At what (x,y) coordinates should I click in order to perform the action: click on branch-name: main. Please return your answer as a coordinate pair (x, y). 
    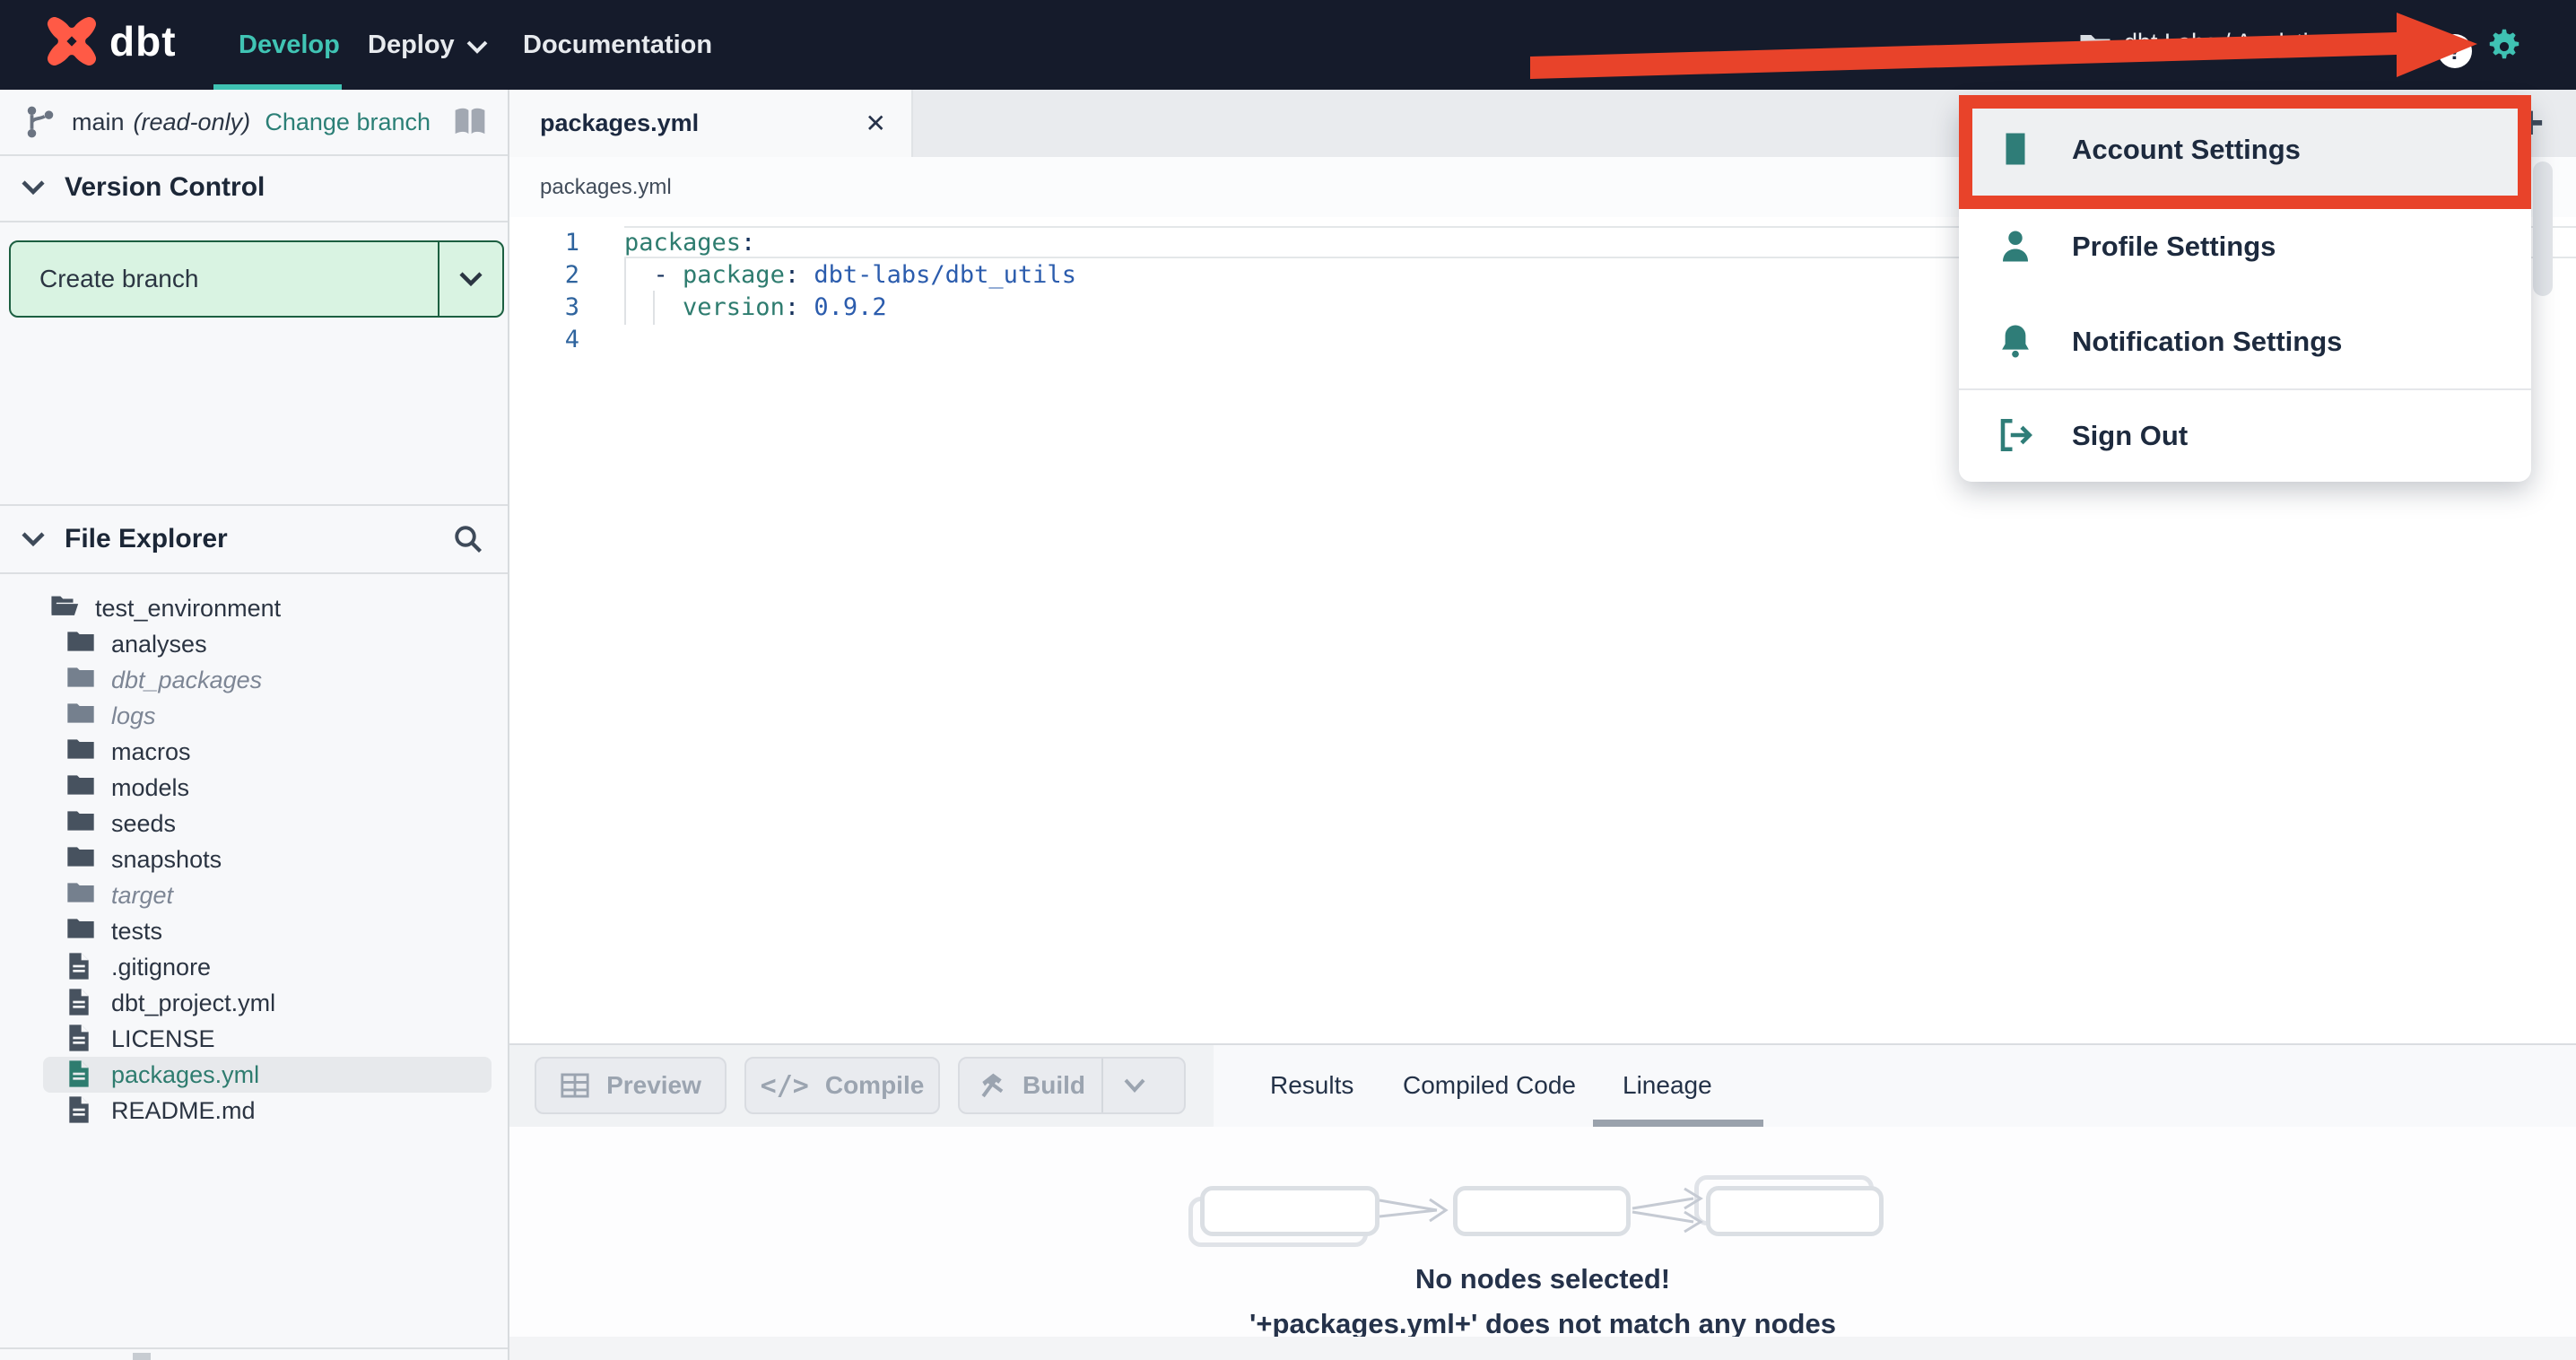
    Looking at the image, I should click on (98, 121).